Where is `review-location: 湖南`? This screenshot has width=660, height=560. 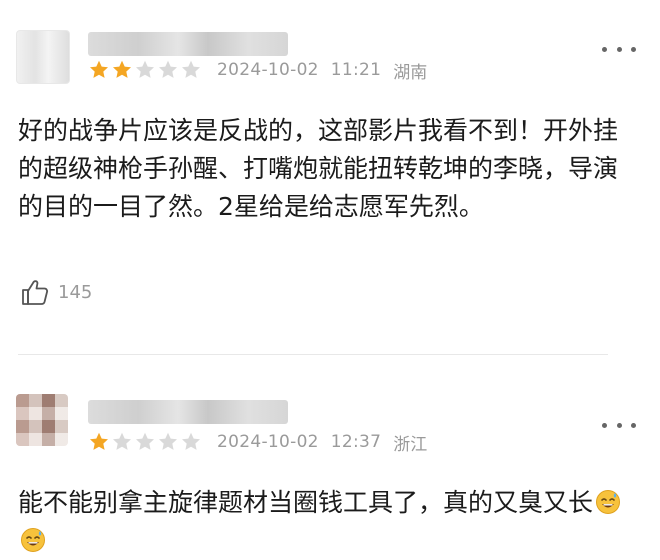 review-location: 湖南 is located at coordinates (410, 72).